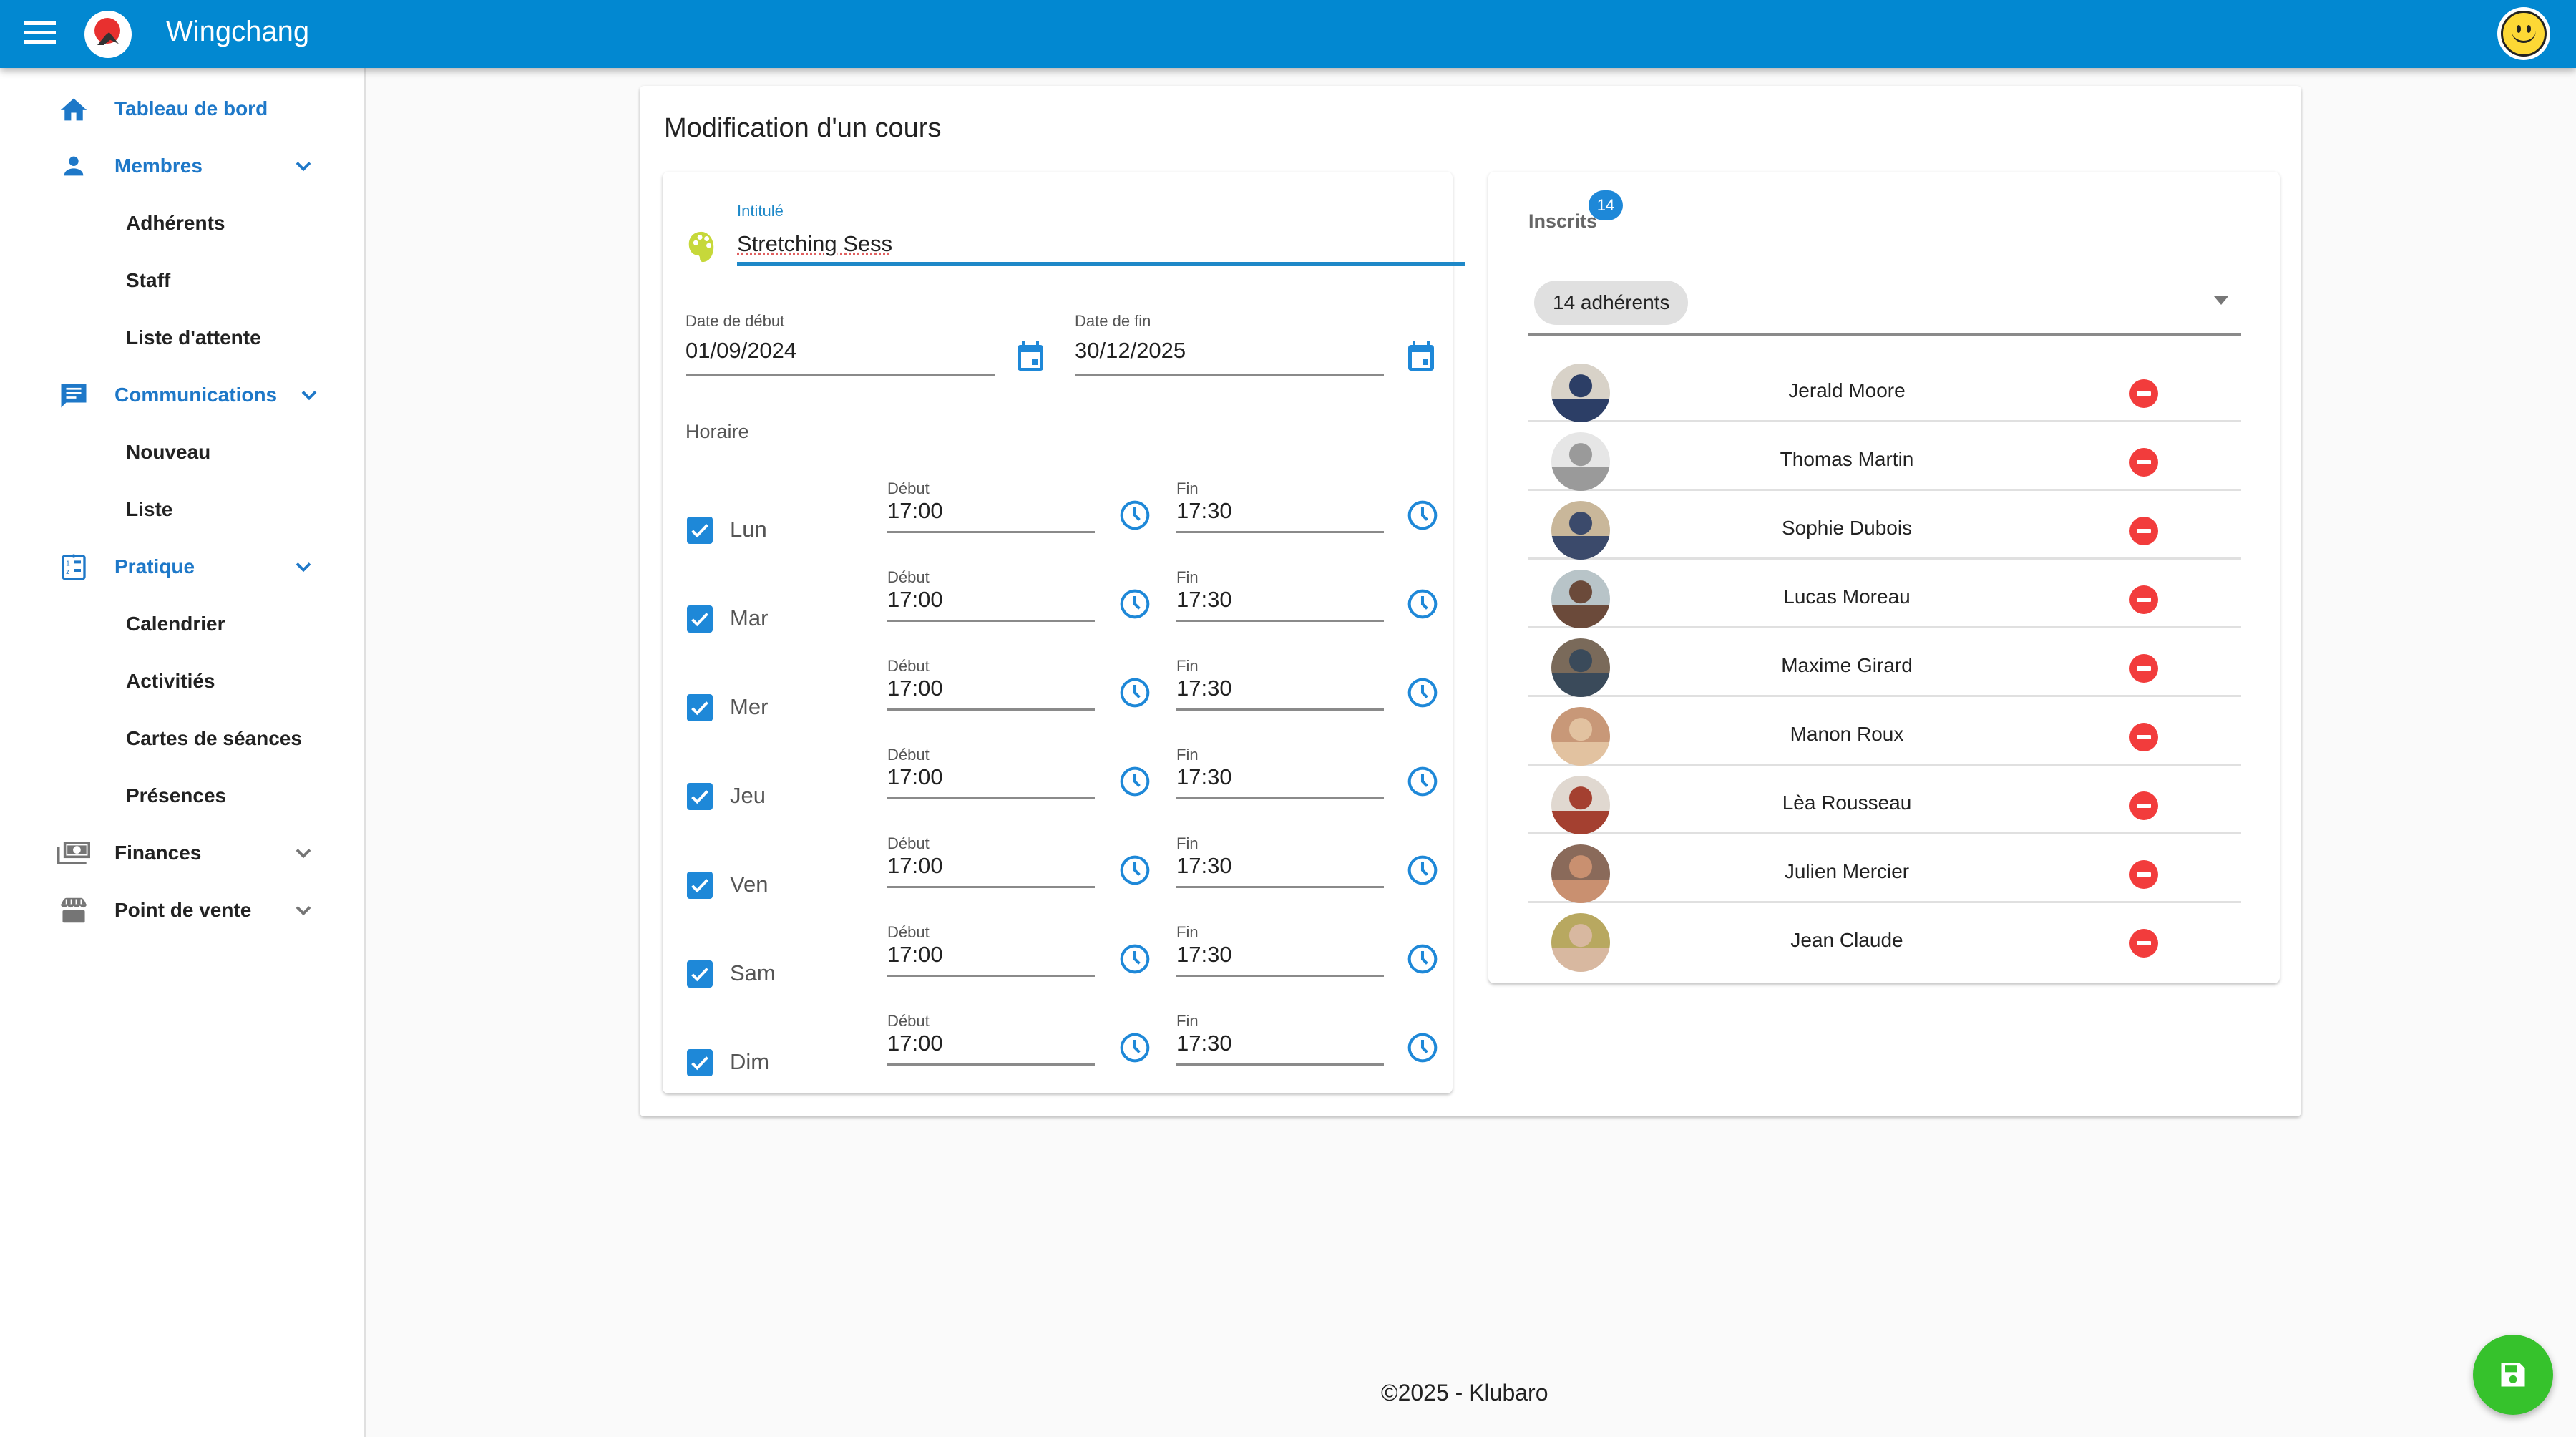 This screenshot has width=2576, height=1437. Describe the element at coordinates (182, 280) in the screenshot. I see `sidebar-item-staff: Staff` at that location.